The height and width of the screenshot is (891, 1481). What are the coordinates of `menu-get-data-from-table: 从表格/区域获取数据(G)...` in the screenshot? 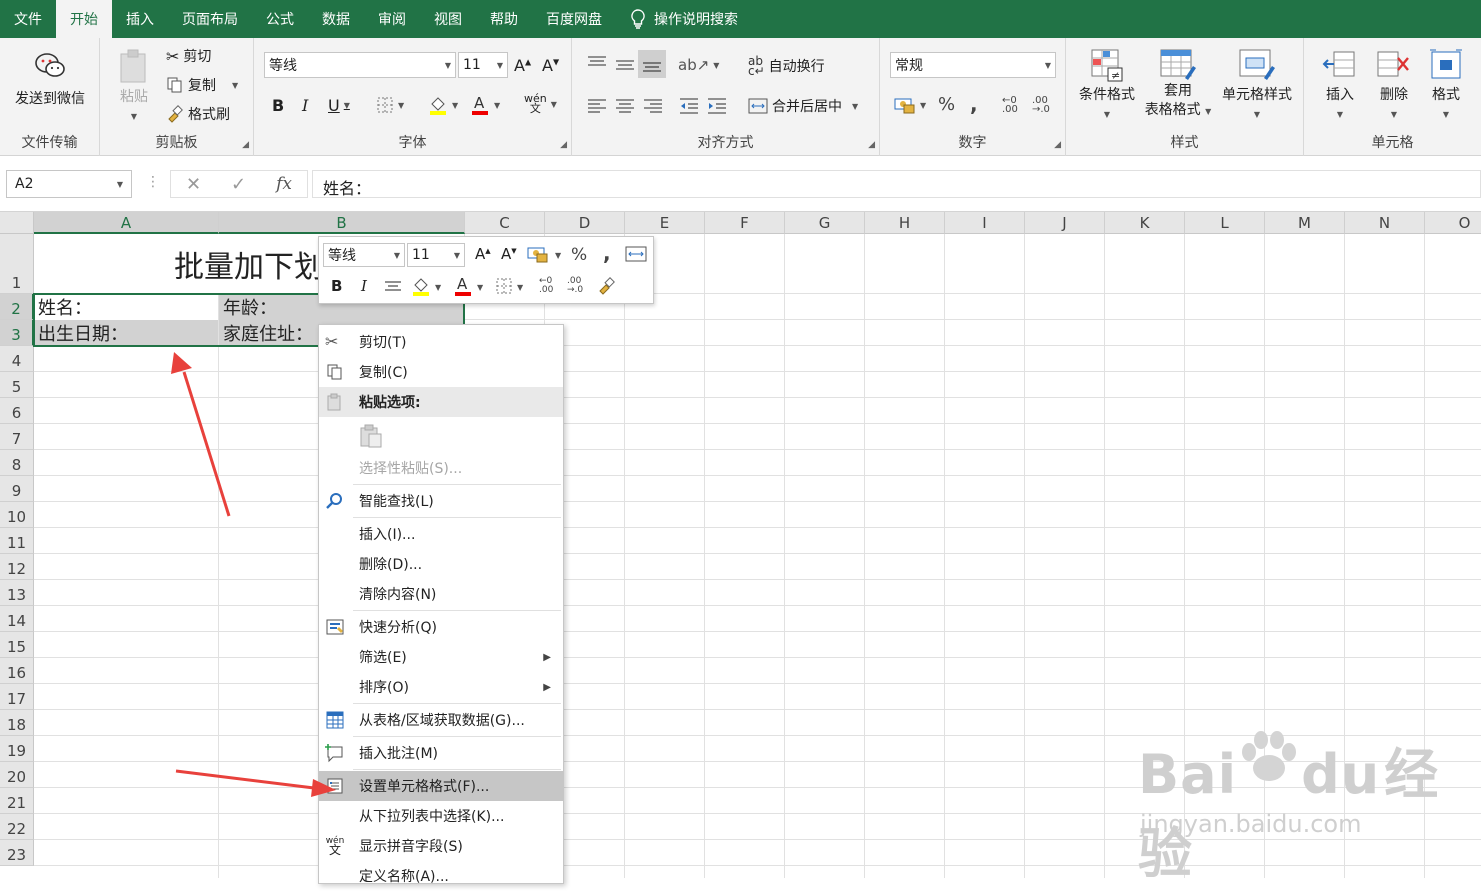 It's located at (441, 720).